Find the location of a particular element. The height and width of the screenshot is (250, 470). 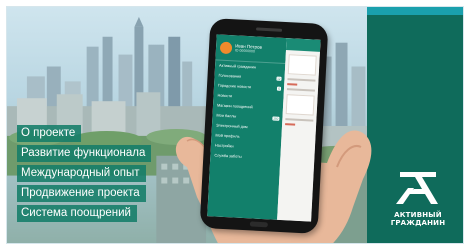

logo: АКТИВНЫЙ ГРАЖДАНИН is located at coordinates (418, 197).